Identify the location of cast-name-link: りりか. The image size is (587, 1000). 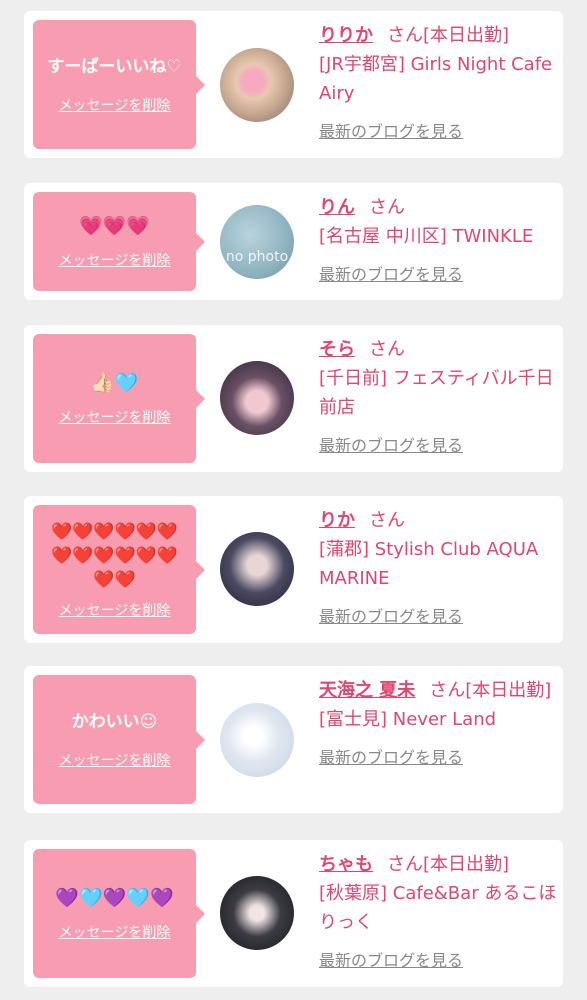
(346, 35).